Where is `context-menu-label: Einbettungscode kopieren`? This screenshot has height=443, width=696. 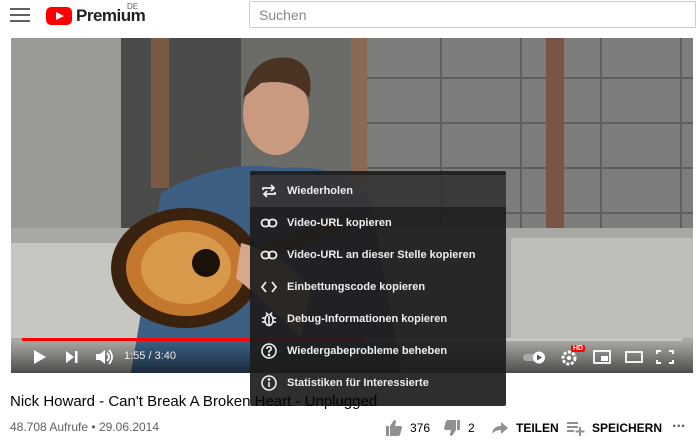
context-menu-label: Einbettungscode kopieren is located at coordinates (356, 287).